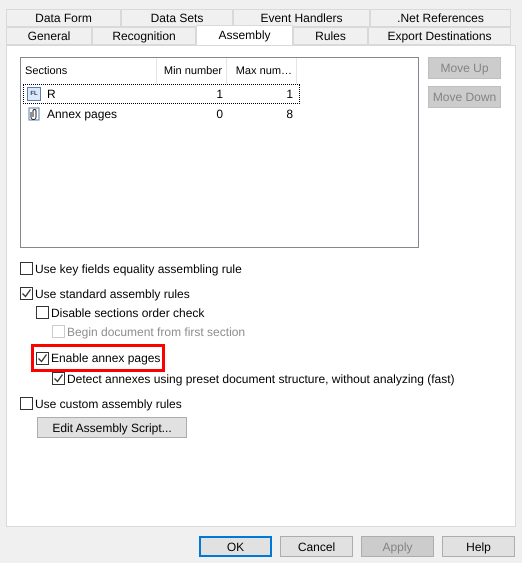 The image size is (522, 563). I want to click on checkbox-label: Use standard assembly rules, so click(112, 294).